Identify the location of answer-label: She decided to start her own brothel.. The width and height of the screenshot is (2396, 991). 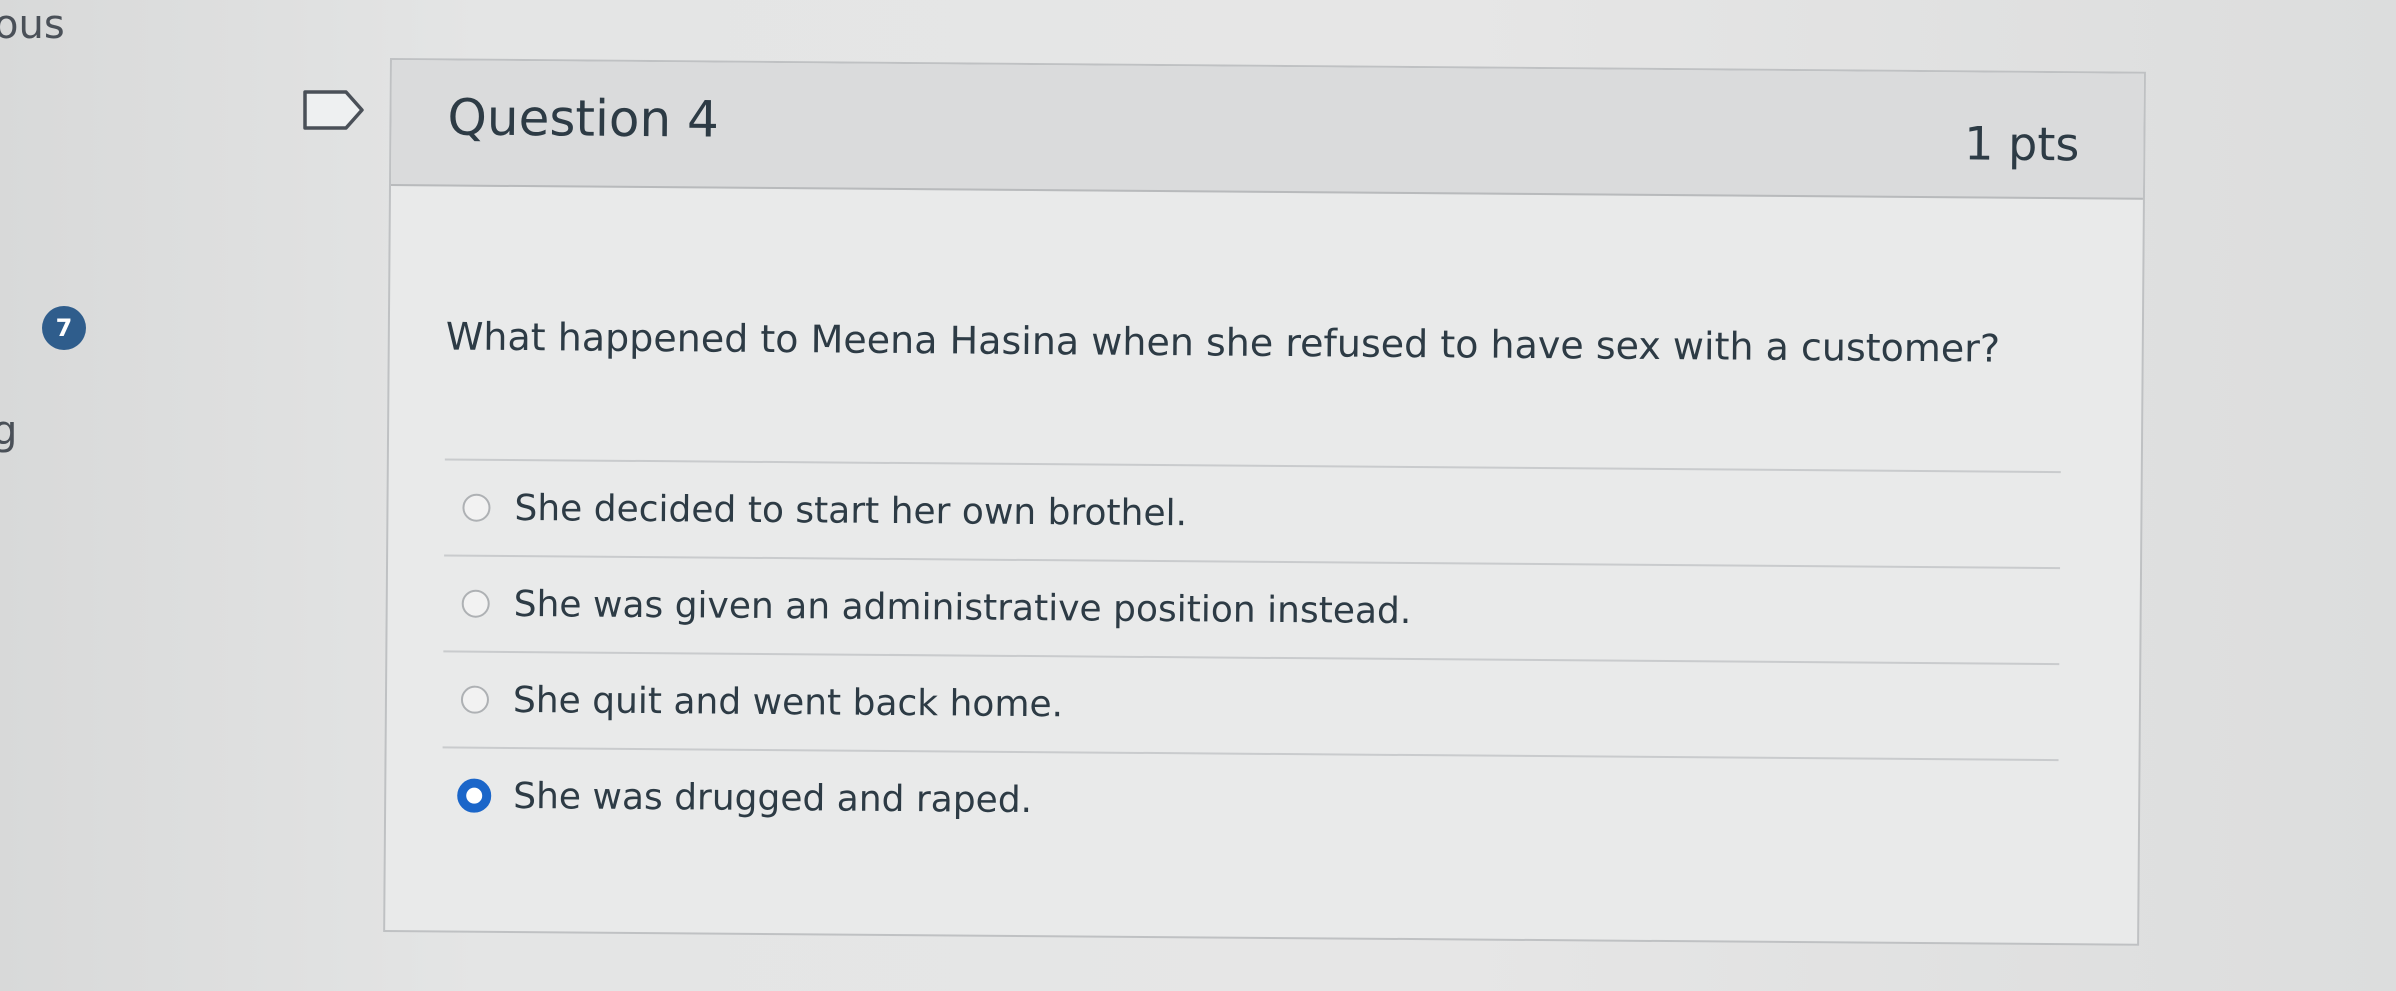
(850, 510).